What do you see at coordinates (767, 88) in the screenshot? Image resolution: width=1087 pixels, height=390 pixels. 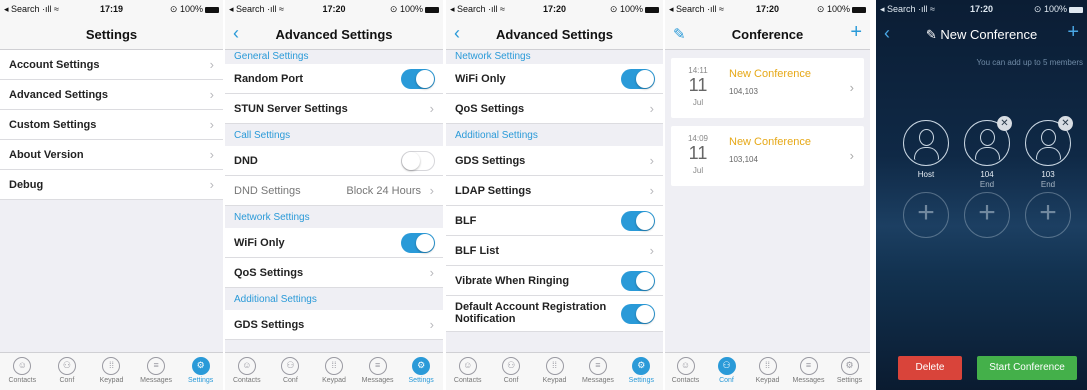 I see `conference-item: 14:11 11 Jul New Conference 104,103 ›` at bounding box center [767, 88].